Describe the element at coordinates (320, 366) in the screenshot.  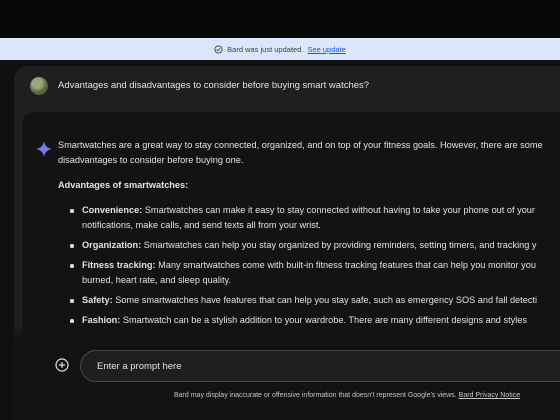
I see `prompt-input` at that location.